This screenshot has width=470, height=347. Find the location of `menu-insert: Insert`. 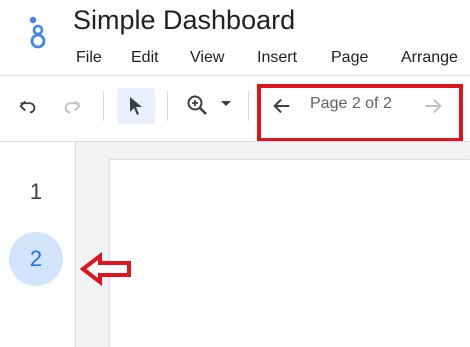

menu-insert: Insert is located at coordinates (277, 58).